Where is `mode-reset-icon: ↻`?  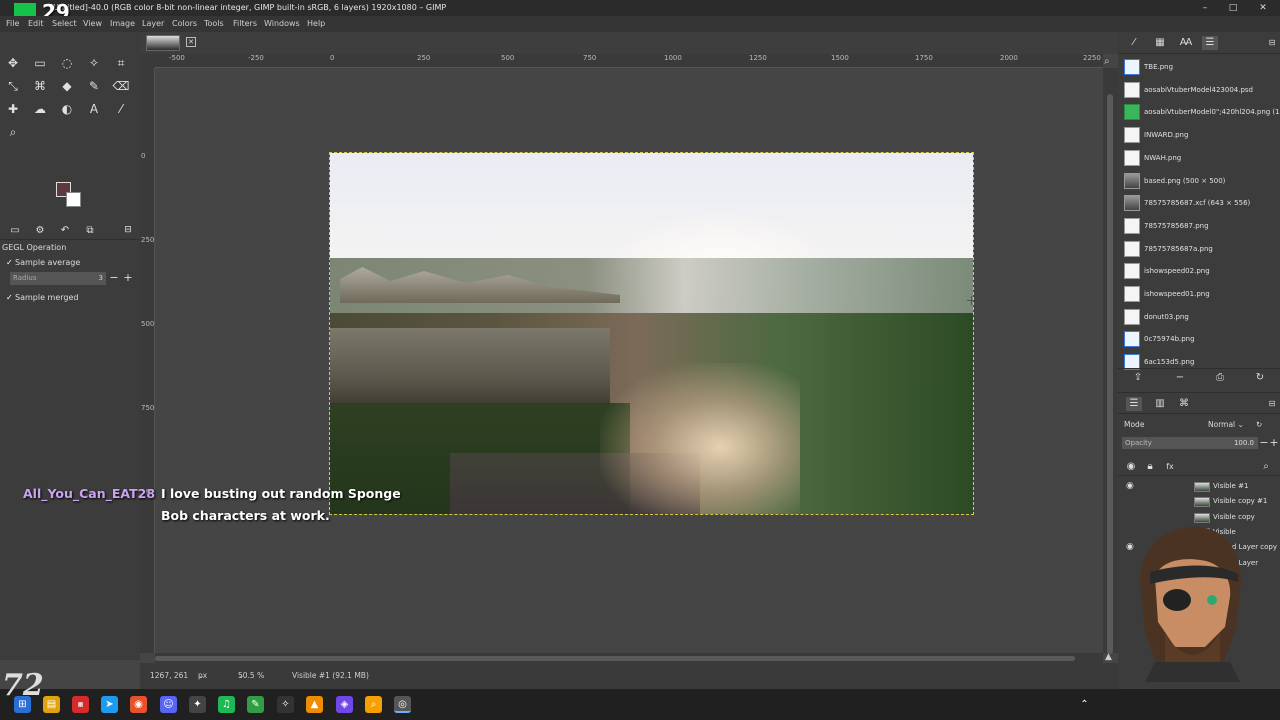
mode-reset-icon: ↻ is located at coordinates (1259, 425).